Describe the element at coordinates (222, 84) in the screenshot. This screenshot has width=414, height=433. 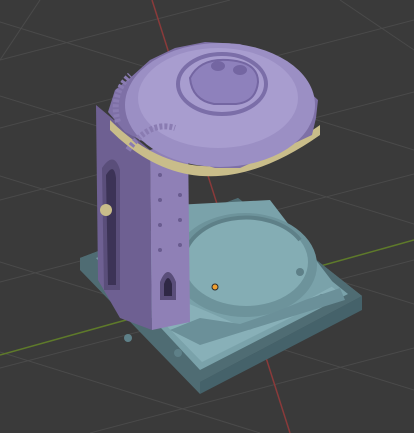
I see `skull-emblem-icon` at that location.